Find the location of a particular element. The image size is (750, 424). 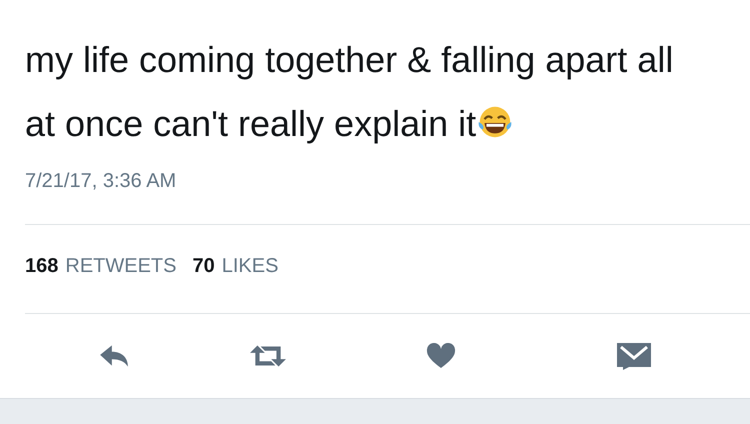

tweet-text-line: at once can't really explain it is located at coordinates (250, 123).